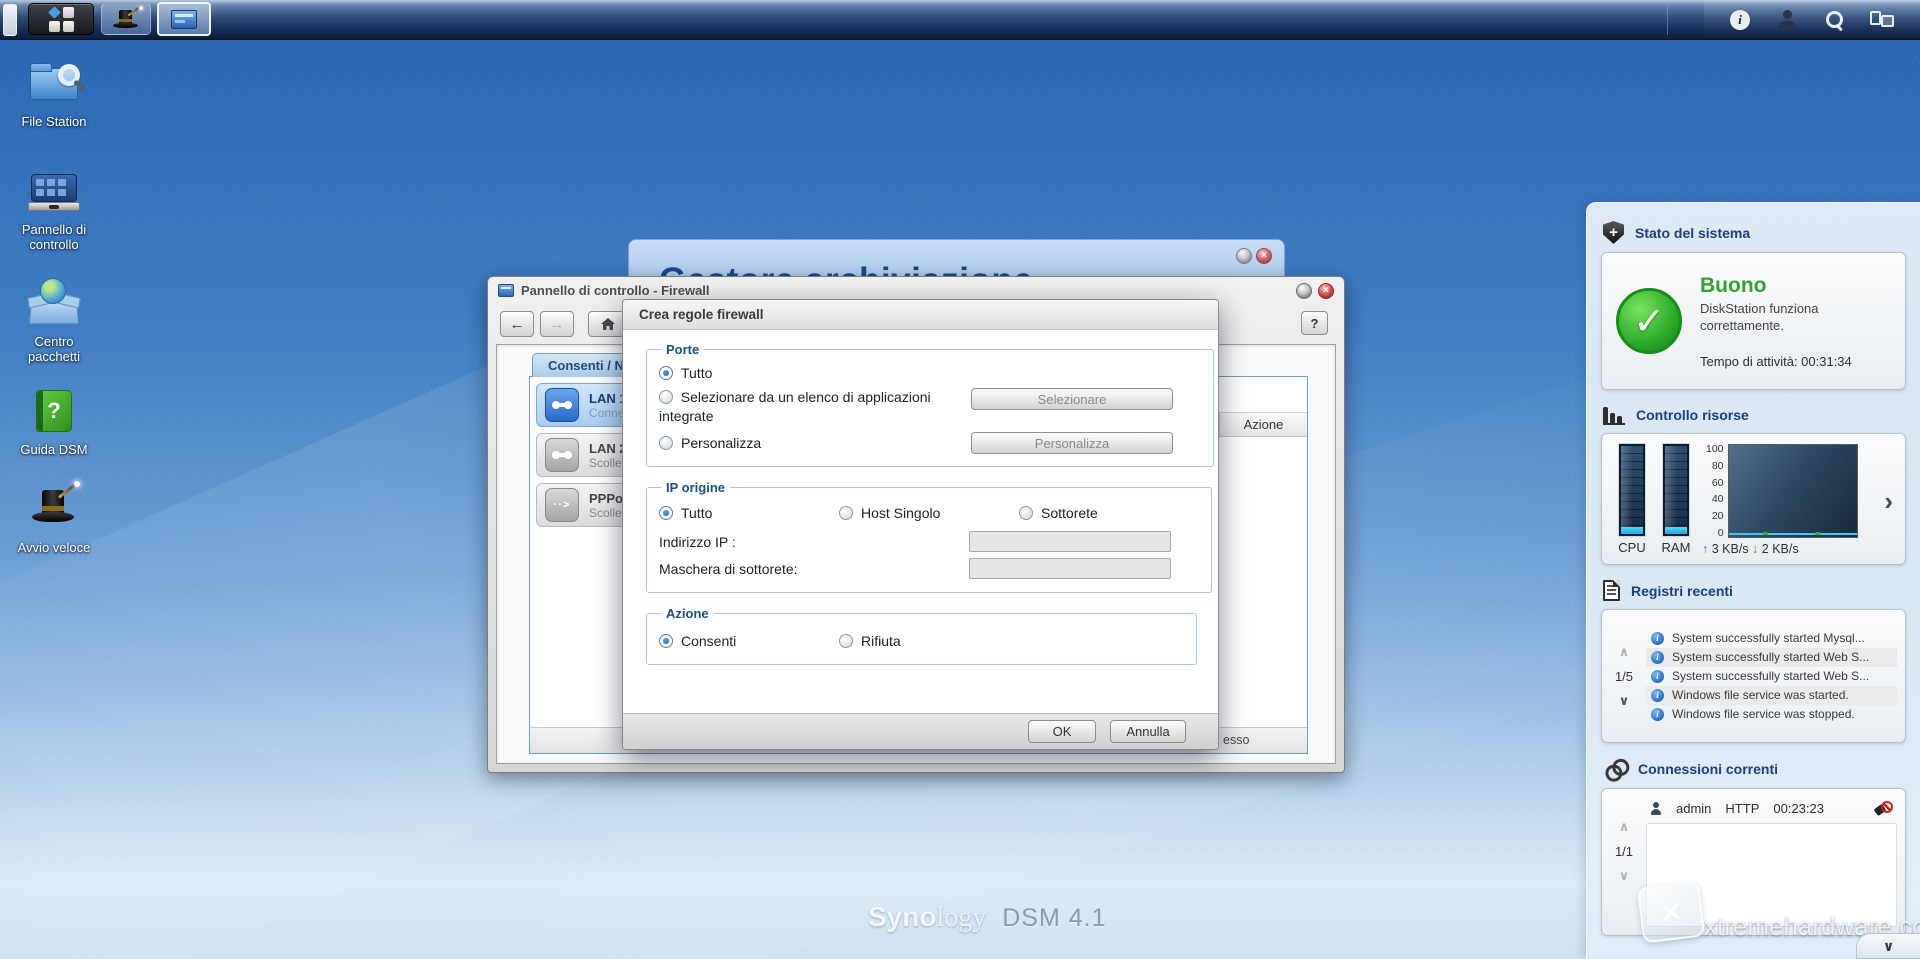 Image resolution: width=1920 pixels, height=959 pixels. Describe the element at coordinates (902, 916) in the screenshot. I see `brand-syno: Syno` at that location.